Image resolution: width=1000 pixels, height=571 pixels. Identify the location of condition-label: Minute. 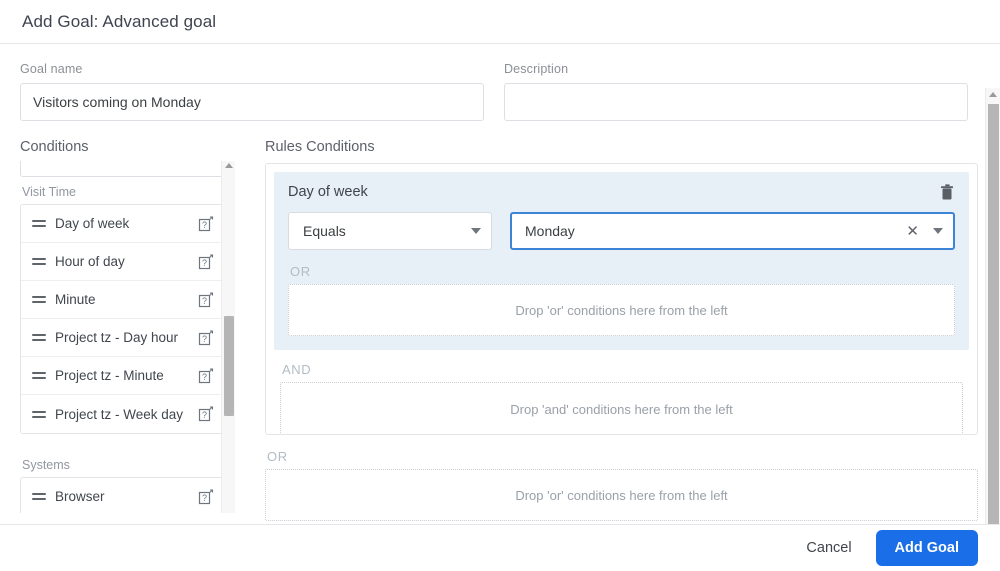
(75, 299).